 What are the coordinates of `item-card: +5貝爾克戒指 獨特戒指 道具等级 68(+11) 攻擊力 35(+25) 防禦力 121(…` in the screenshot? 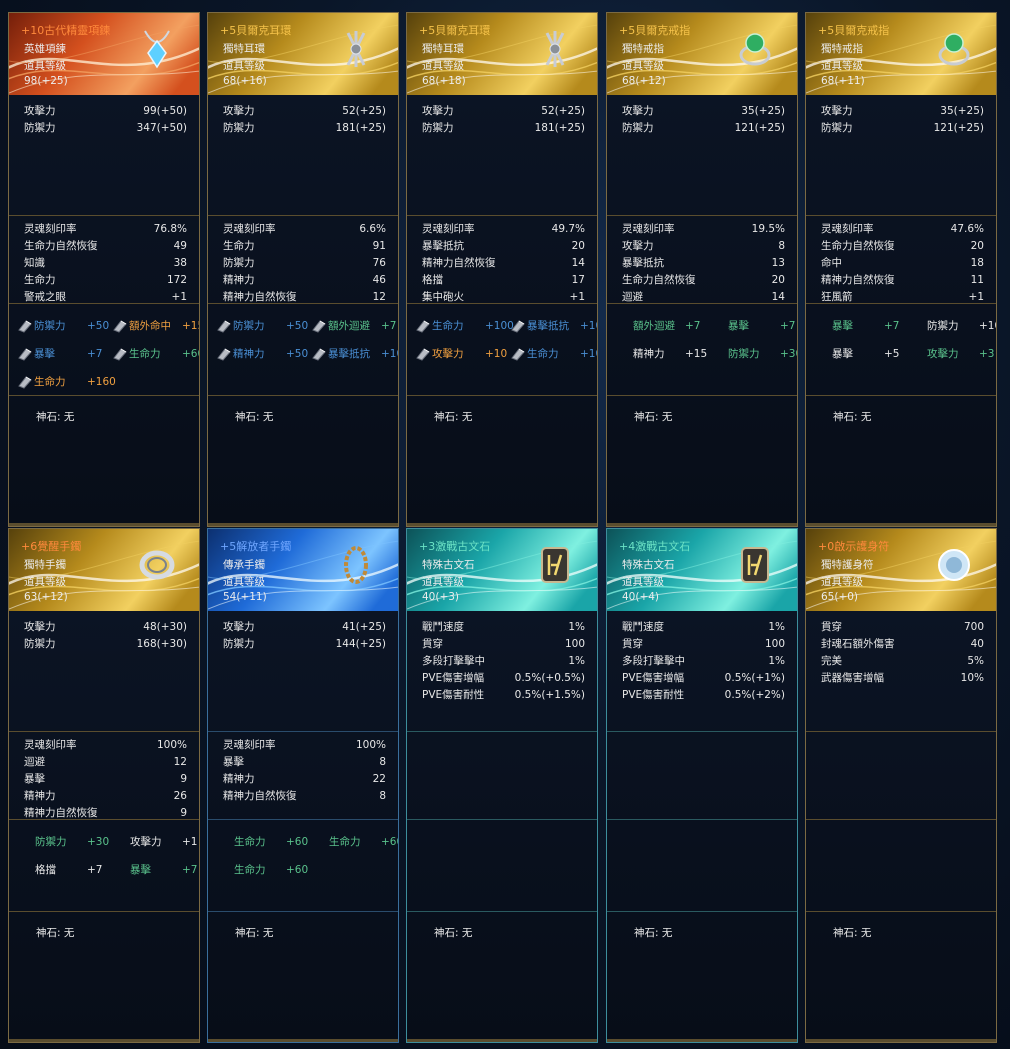 It's located at (901, 269).